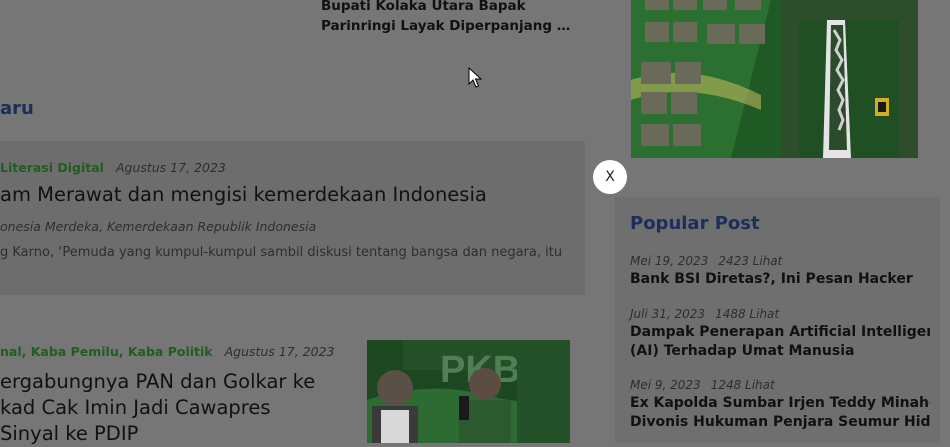  I want to click on popular-post-meta: Juli 31, 2023 1488 Lihat, so click(780, 314).